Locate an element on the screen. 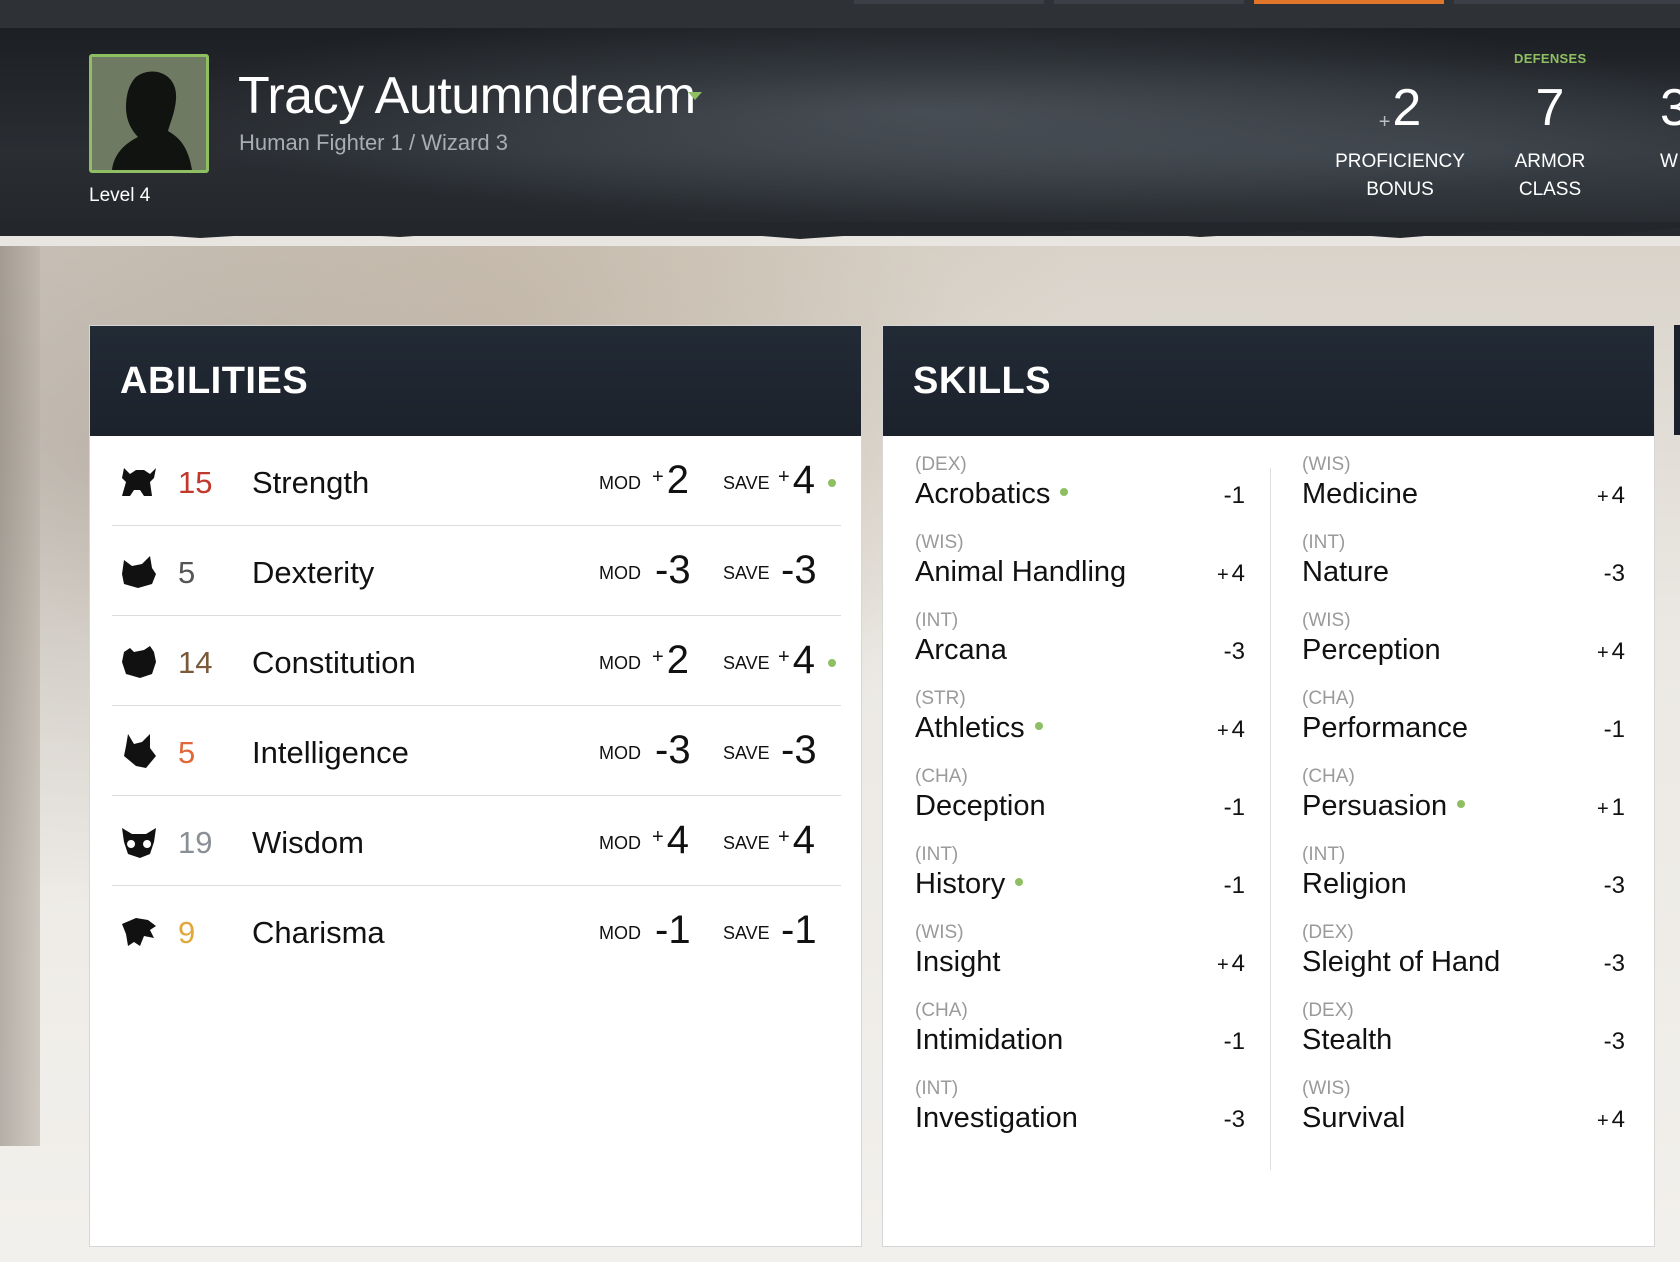  ability-row-charisma: 9 Charisma MOD -1 SAVE -1 is located at coordinates (476, 931).